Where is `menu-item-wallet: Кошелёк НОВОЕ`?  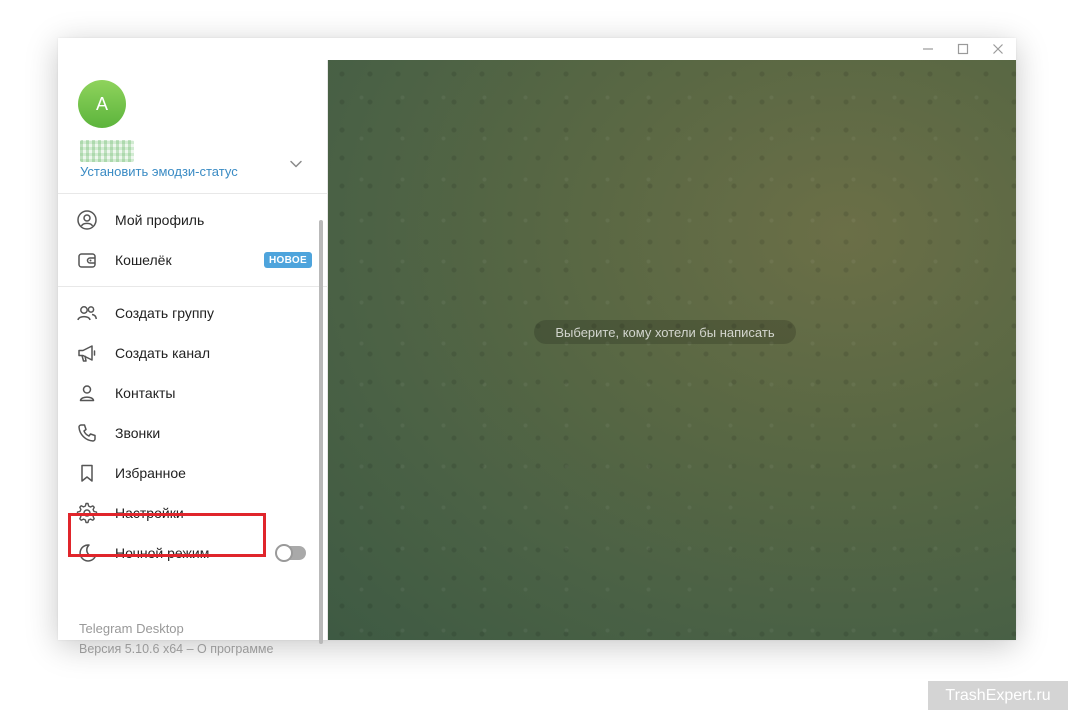 menu-item-wallet: Кошелёк НОВОЕ is located at coordinates (188, 260).